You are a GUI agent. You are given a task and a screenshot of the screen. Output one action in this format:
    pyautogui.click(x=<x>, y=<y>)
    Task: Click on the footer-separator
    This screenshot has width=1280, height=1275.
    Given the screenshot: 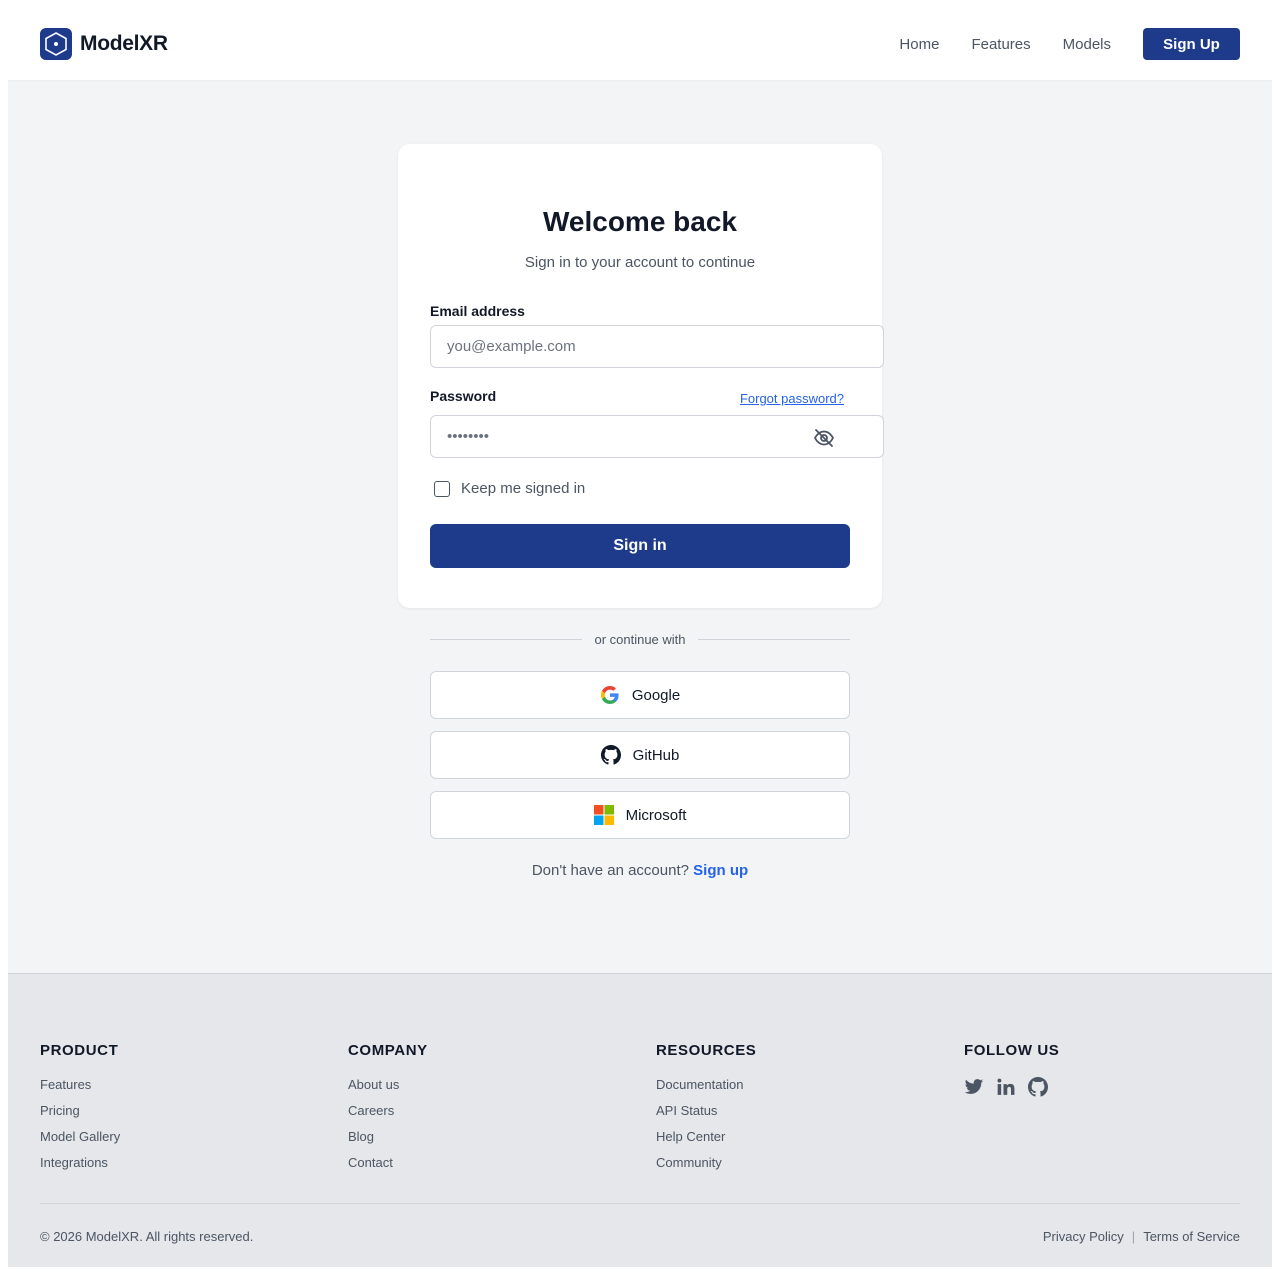 What is the action you would take?
    pyautogui.click(x=640, y=1203)
    